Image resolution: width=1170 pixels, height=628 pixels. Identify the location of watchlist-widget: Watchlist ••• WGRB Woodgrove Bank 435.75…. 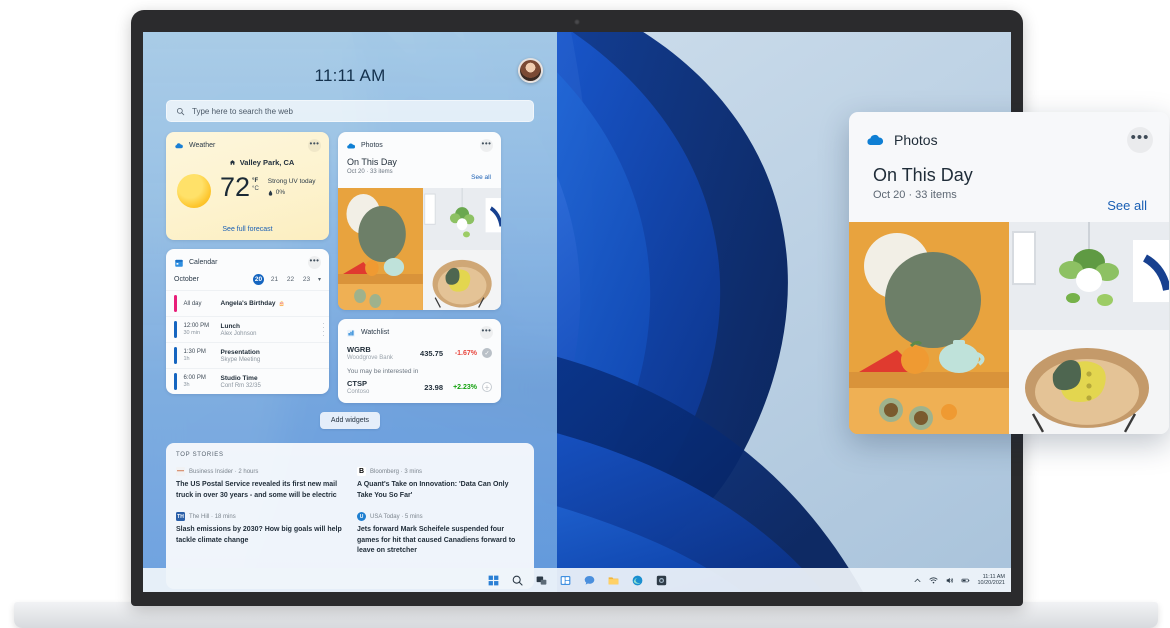
(419, 361).